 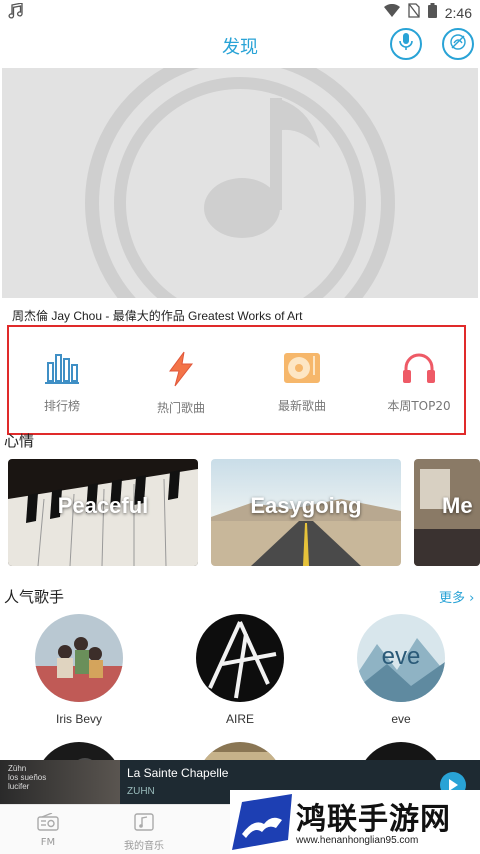 What do you see at coordinates (48, 823) in the screenshot?
I see `radio-icon` at bounding box center [48, 823].